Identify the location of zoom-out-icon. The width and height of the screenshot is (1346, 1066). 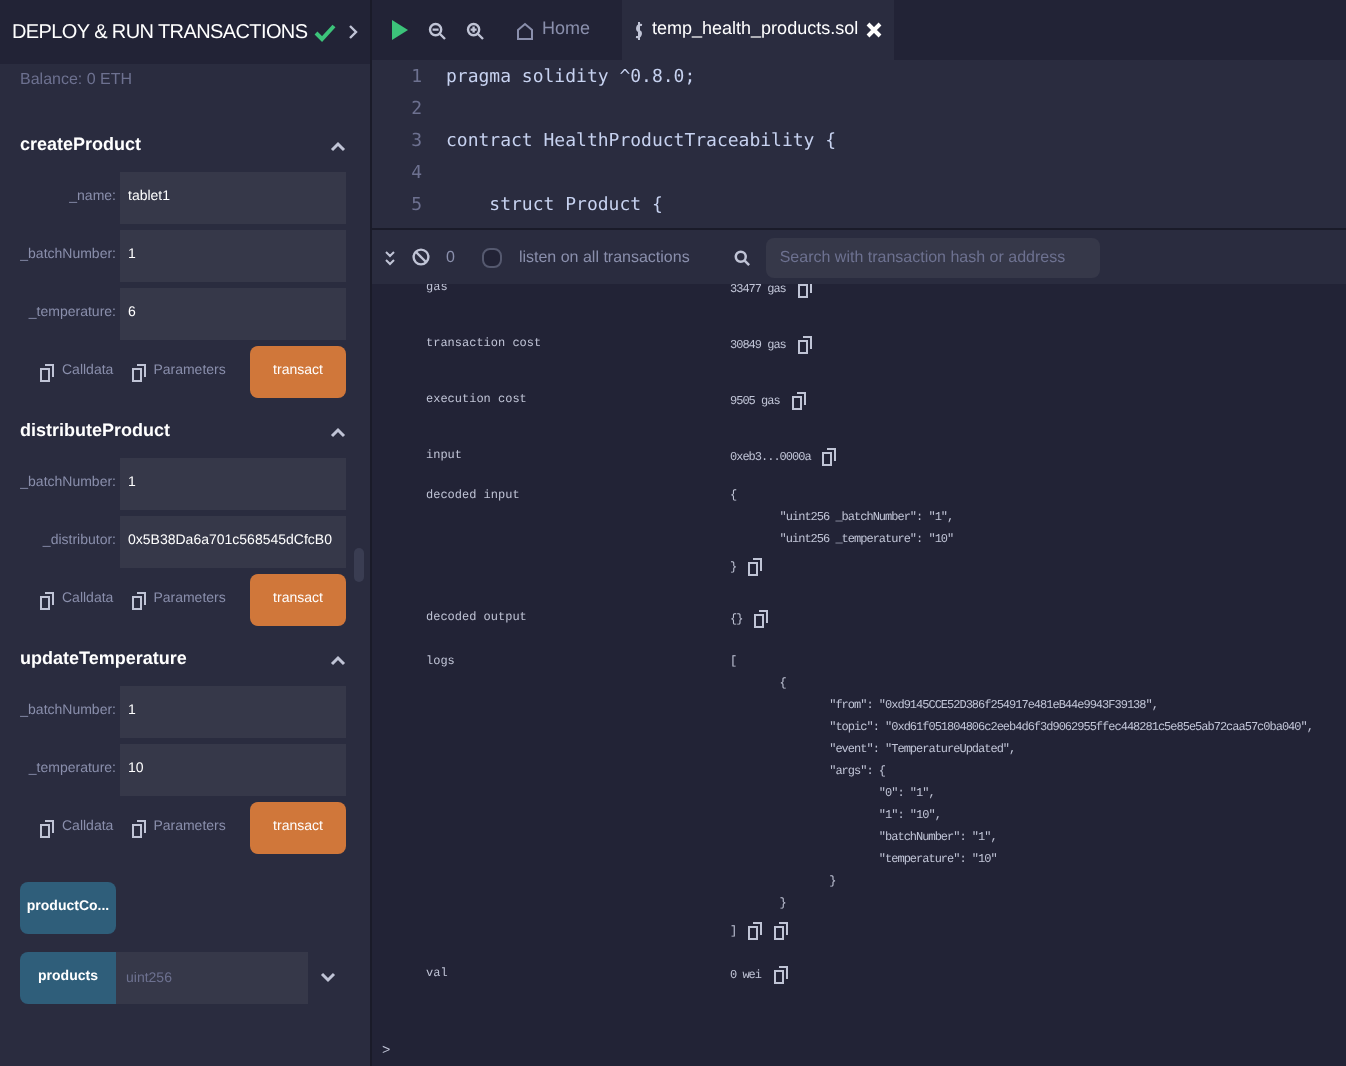
(437, 30).